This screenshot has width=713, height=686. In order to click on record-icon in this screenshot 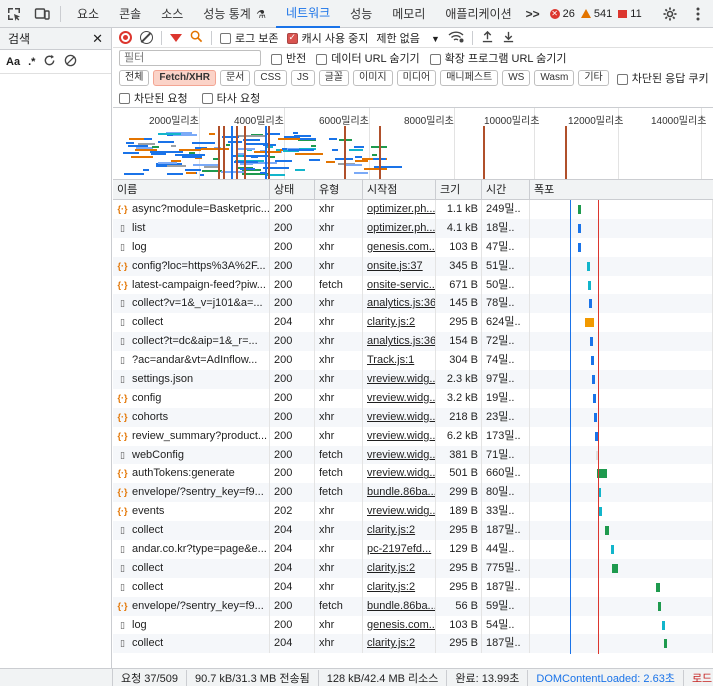, I will do `click(125, 37)`.